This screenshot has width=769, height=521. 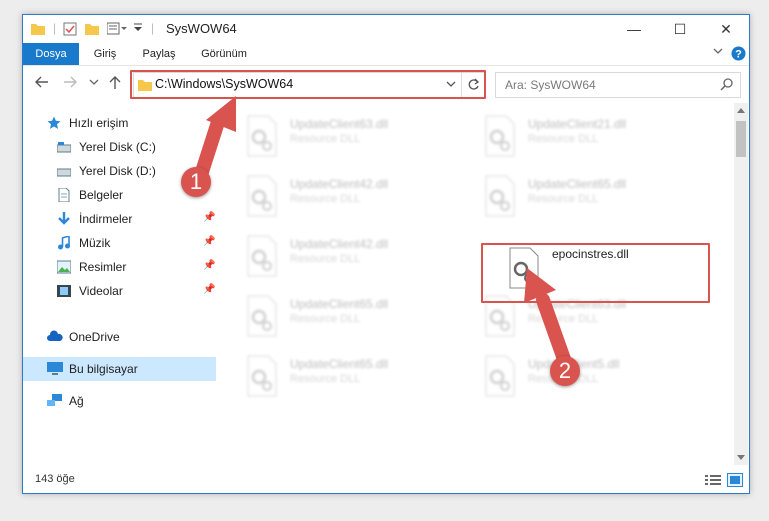 What do you see at coordinates (196, 182) in the screenshot?
I see `step-1-badge: 1` at bounding box center [196, 182].